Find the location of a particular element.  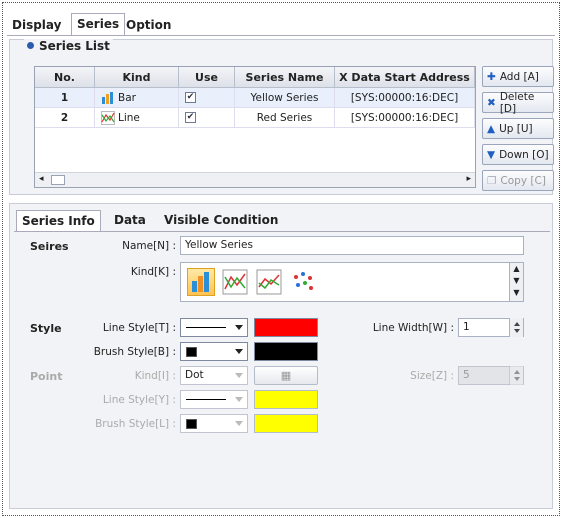

brush-color-button is located at coordinates (286, 351).